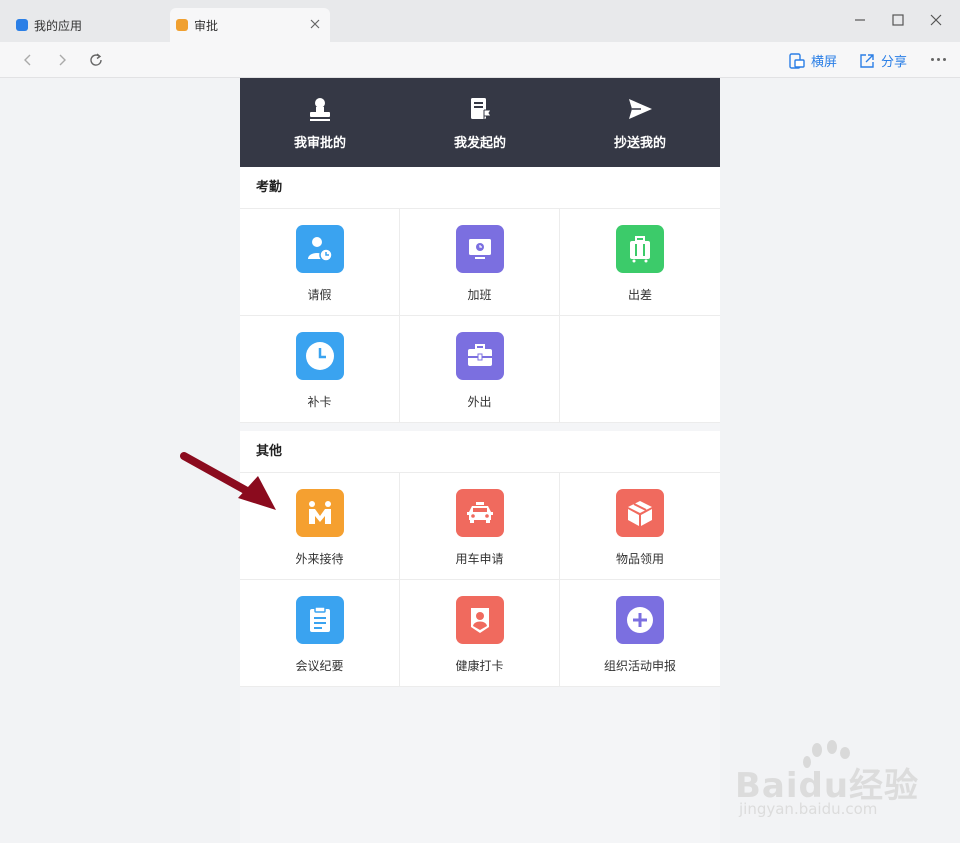 The width and height of the screenshot is (960, 843). What do you see at coordinates (320, 122) in the screenshot?
I see `nav-i-approve: 我审批的` at bounding box center [320, 122].